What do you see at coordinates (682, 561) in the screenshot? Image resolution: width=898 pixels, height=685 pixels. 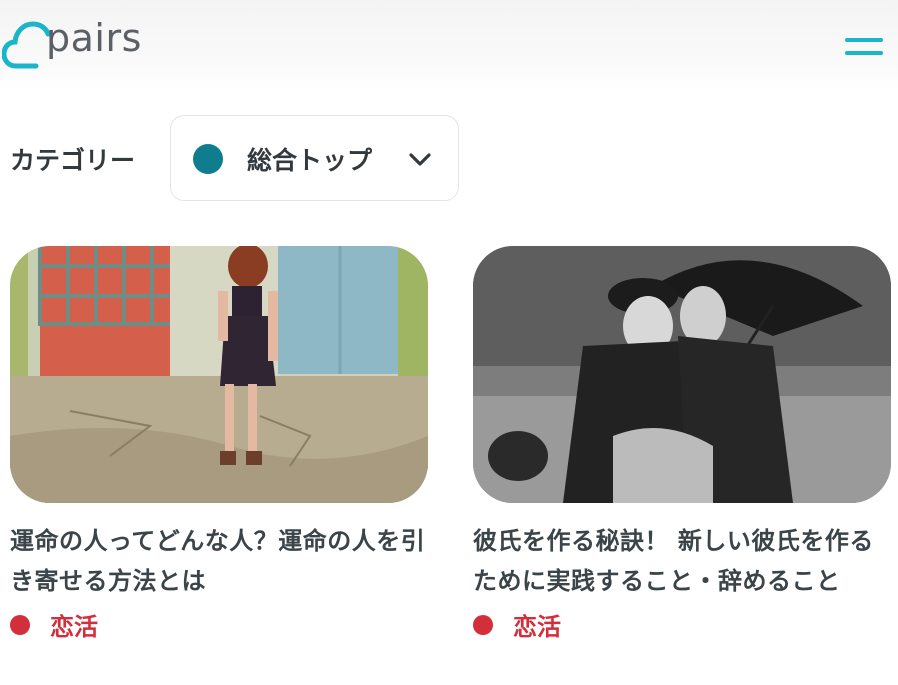 I see `article-title: 彼氏を作る秘訣！ 新しい彼氏を作るために実践すること・辞めること` at bounding box center [682, 561].